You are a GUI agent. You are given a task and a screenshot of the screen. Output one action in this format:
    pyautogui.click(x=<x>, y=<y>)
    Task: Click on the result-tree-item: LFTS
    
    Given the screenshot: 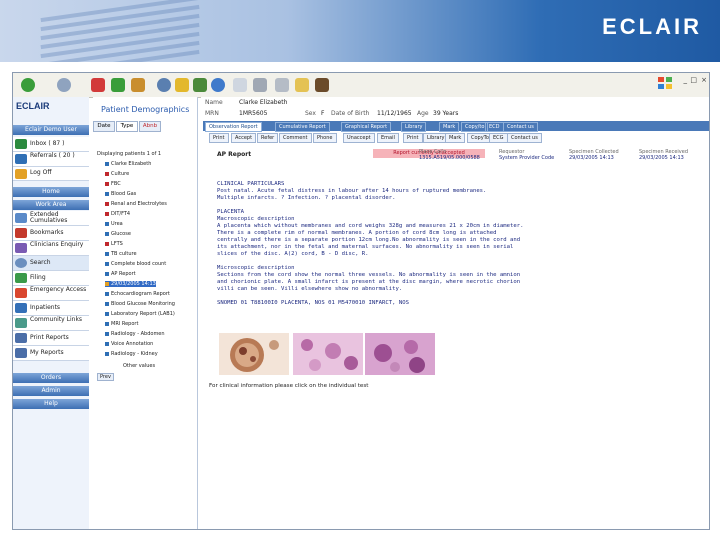 What is the action you would take?
    pyautogui.click(x=114, y=244)
    